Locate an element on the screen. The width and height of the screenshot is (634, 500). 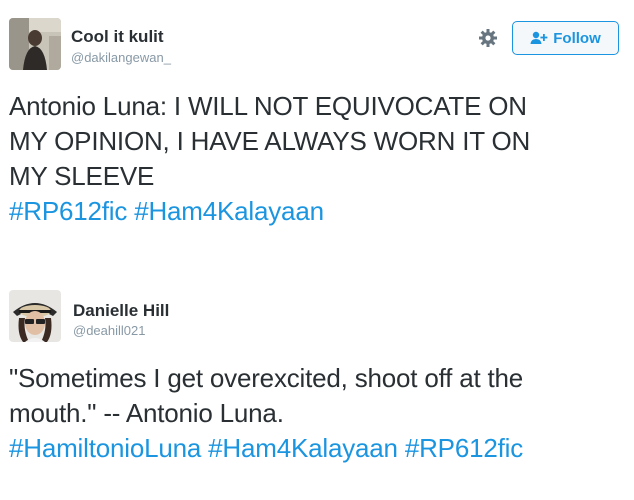
follow-button: Follow is located at coordinates (565, 38).